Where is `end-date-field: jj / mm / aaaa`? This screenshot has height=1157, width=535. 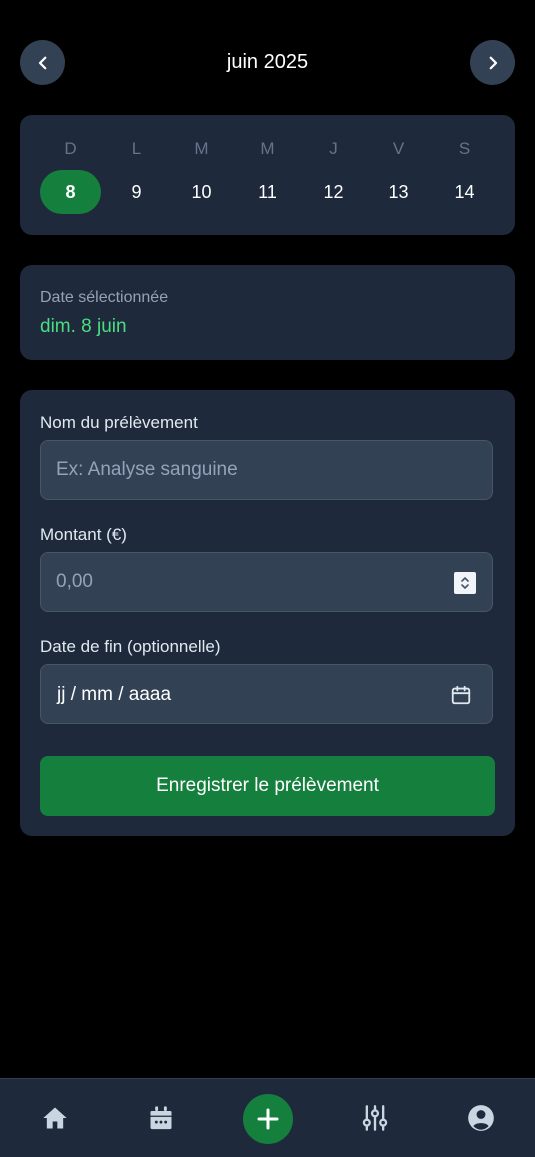 end-date-field: jj / mm / aaaa is located at coordinates (266, 694).